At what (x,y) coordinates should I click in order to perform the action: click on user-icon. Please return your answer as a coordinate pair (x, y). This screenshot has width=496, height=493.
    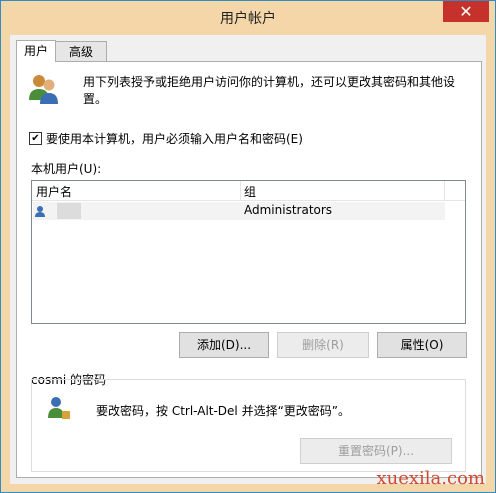
    Looking at the image, I should click on (40, 211).